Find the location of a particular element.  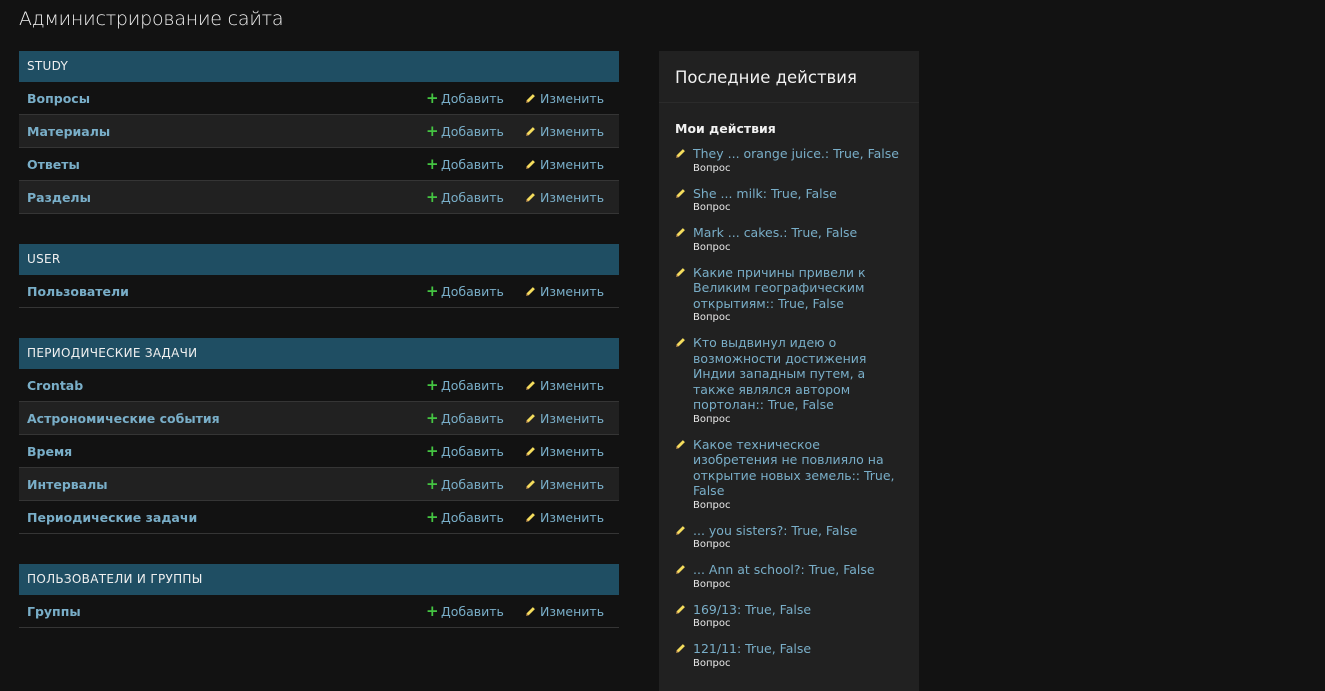

model-link: Ответы is located at coordinates (53, 164).